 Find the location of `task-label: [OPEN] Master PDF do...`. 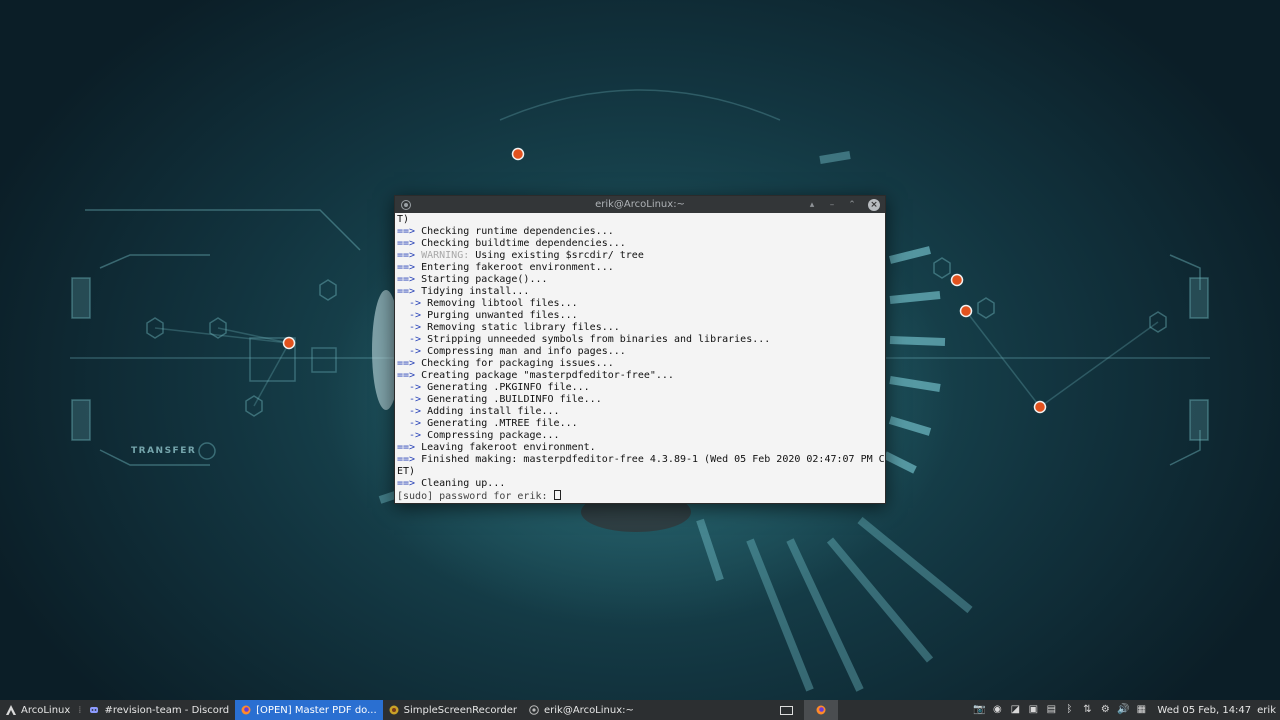

task-label: [OPEN] Master PDF do... is located at coordinates (316, 710).